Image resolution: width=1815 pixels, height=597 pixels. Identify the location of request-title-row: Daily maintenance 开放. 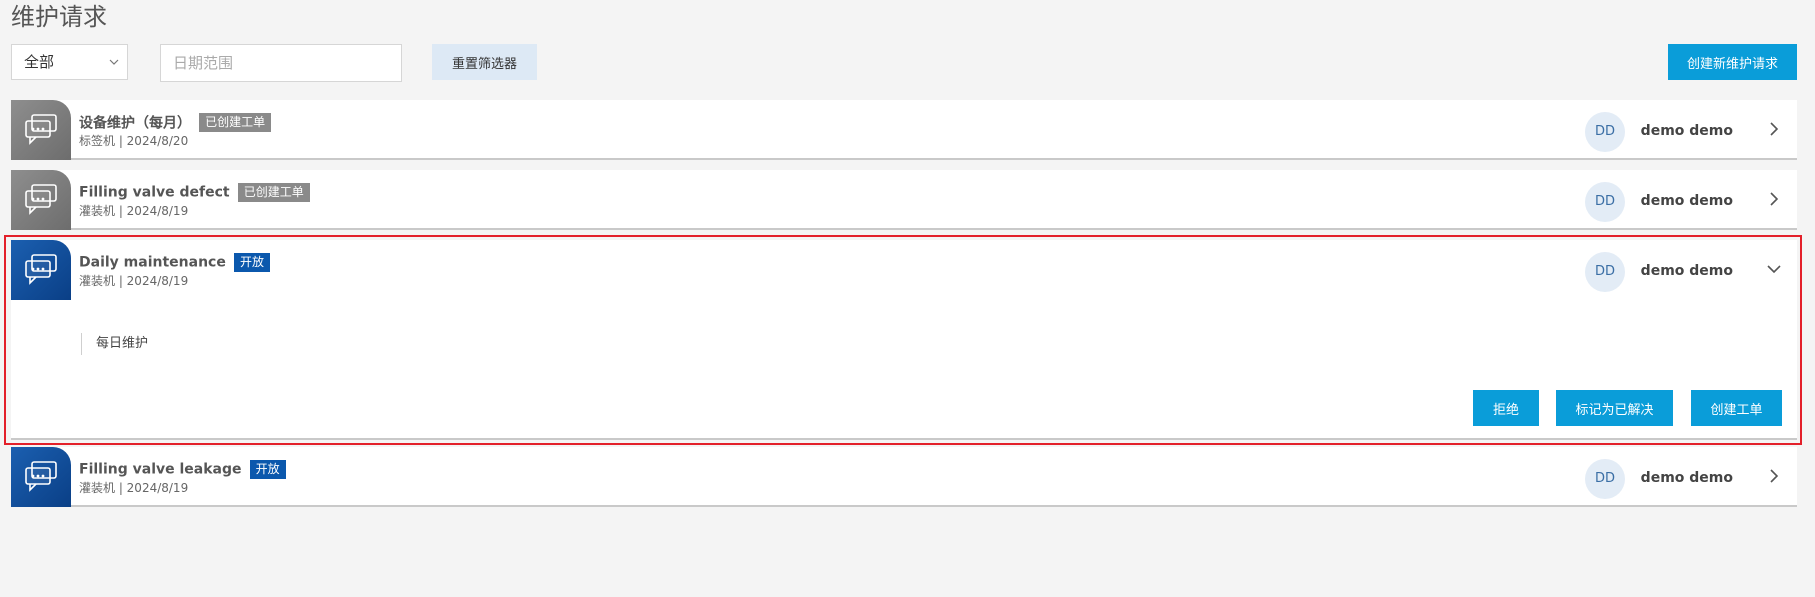
(174, 262).